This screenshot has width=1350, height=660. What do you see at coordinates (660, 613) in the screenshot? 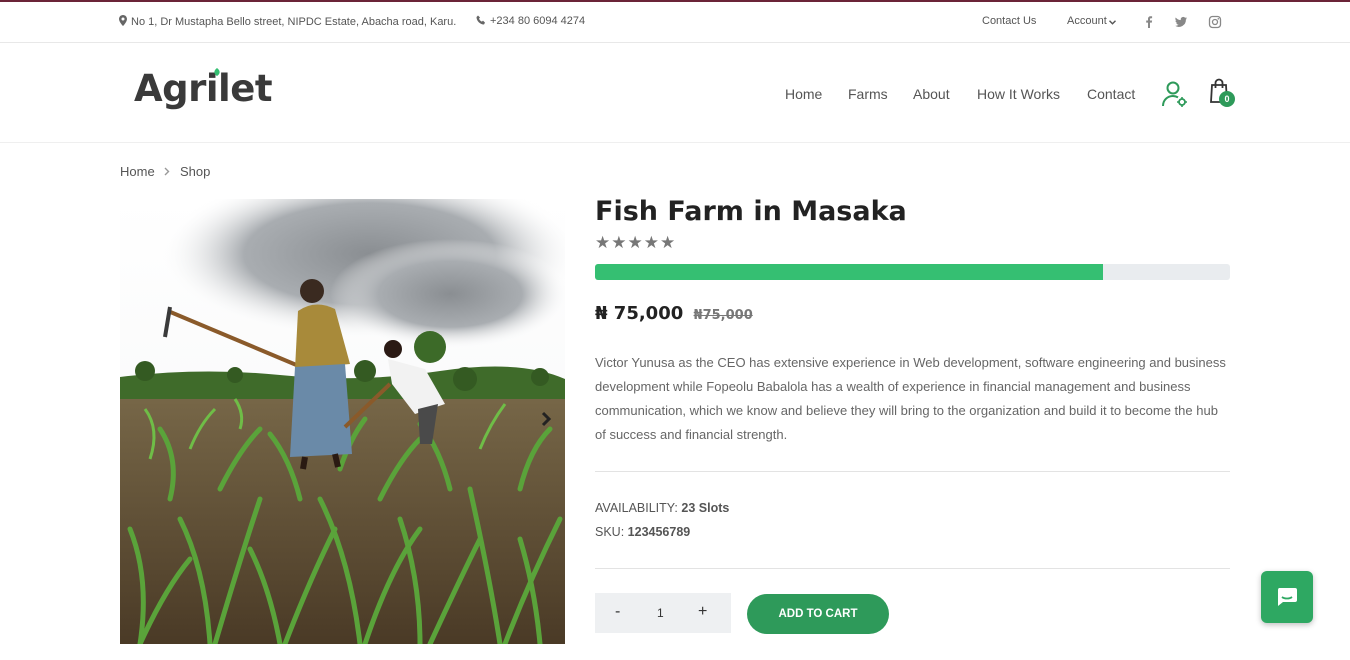
I see `qty-value: 1` at bounding box center [660, 613].